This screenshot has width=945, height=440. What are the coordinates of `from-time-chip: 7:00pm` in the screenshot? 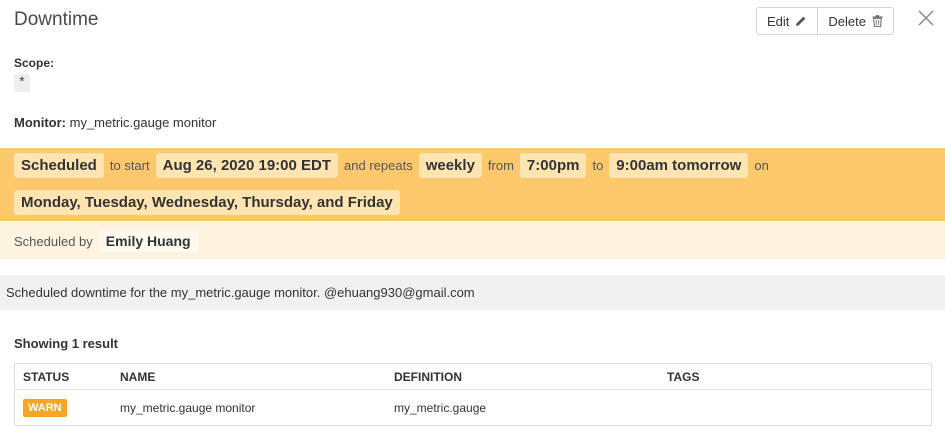 It's located at (553, 165).